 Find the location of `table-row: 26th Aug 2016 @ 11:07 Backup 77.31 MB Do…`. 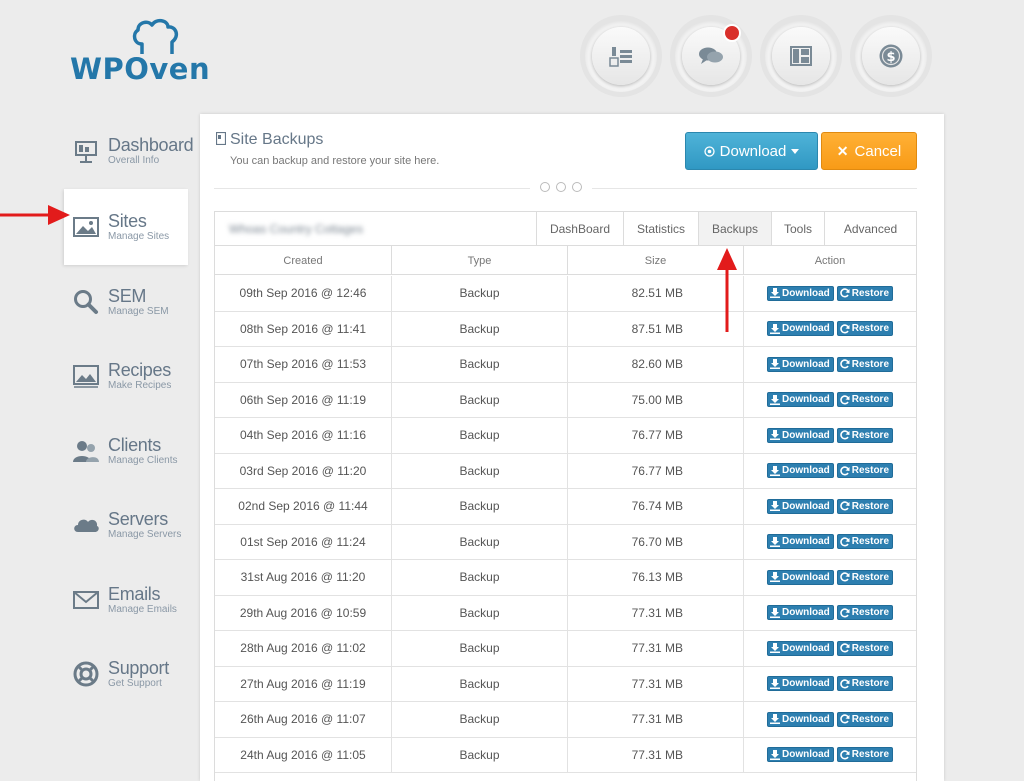

table-row: 26th Aug 2016 @ 11:07 Backup 77.31 MB Do… is located at coordinates (565, 720).